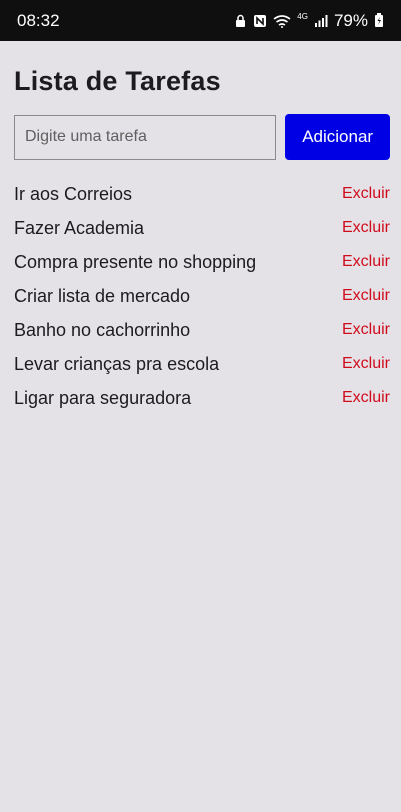 This screenshot has height=812, width=401. I want to click on add-task-button: Adicionar, so click(337, 137).